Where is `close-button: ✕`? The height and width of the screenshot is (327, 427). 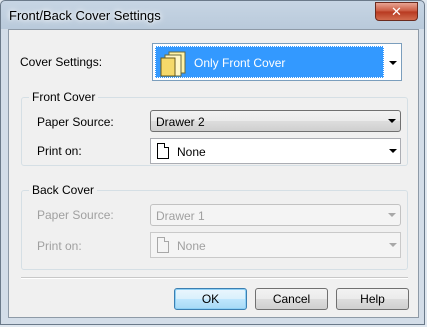 close-button: ✕ is located at coordinates (396, 11).